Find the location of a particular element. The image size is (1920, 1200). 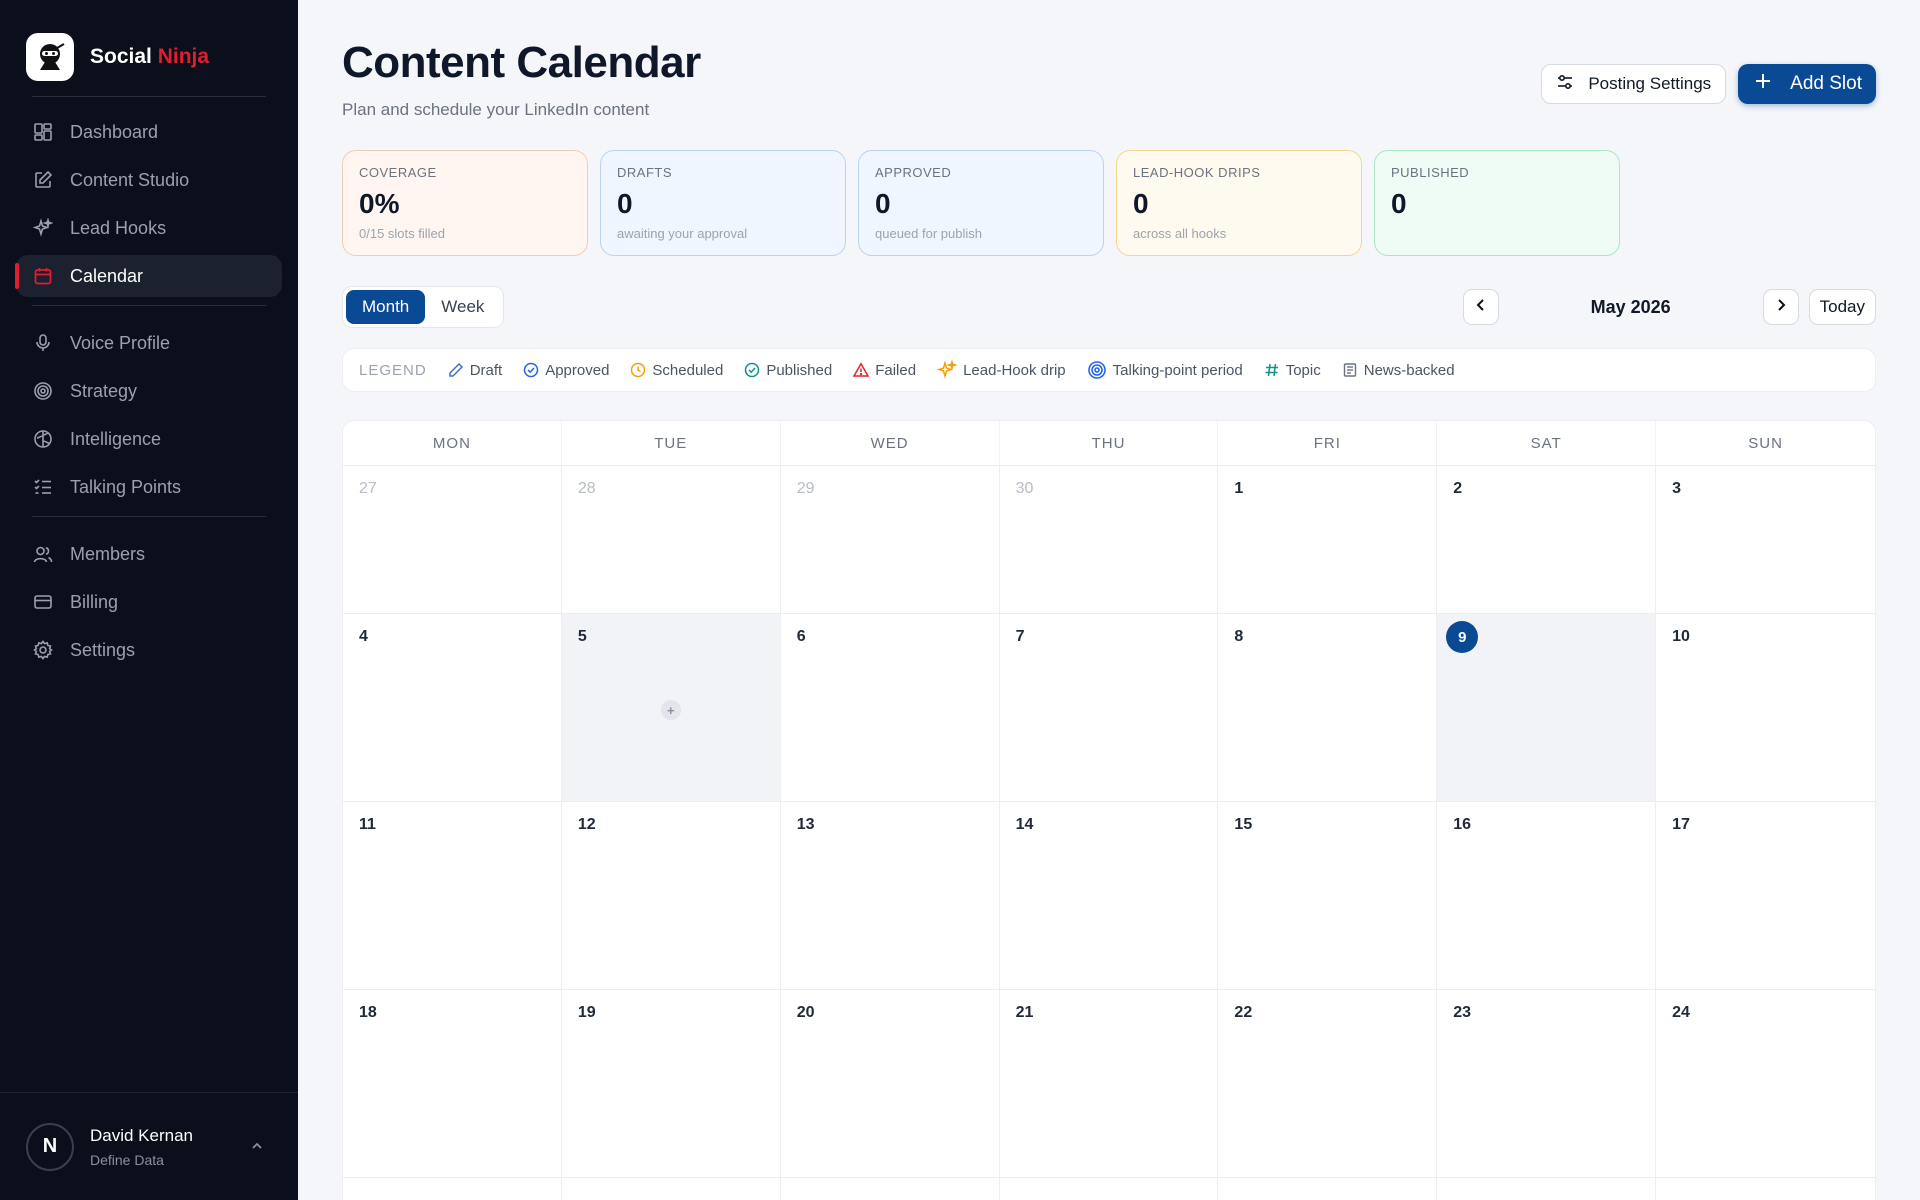

edit-icon is located at coordinates (43, 180).